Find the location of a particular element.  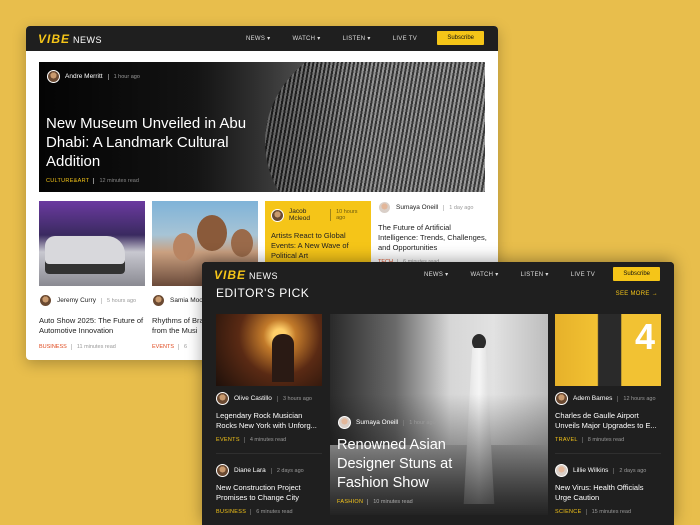

author-name: Jacob Mcleod is located at coordinates (307, 215).